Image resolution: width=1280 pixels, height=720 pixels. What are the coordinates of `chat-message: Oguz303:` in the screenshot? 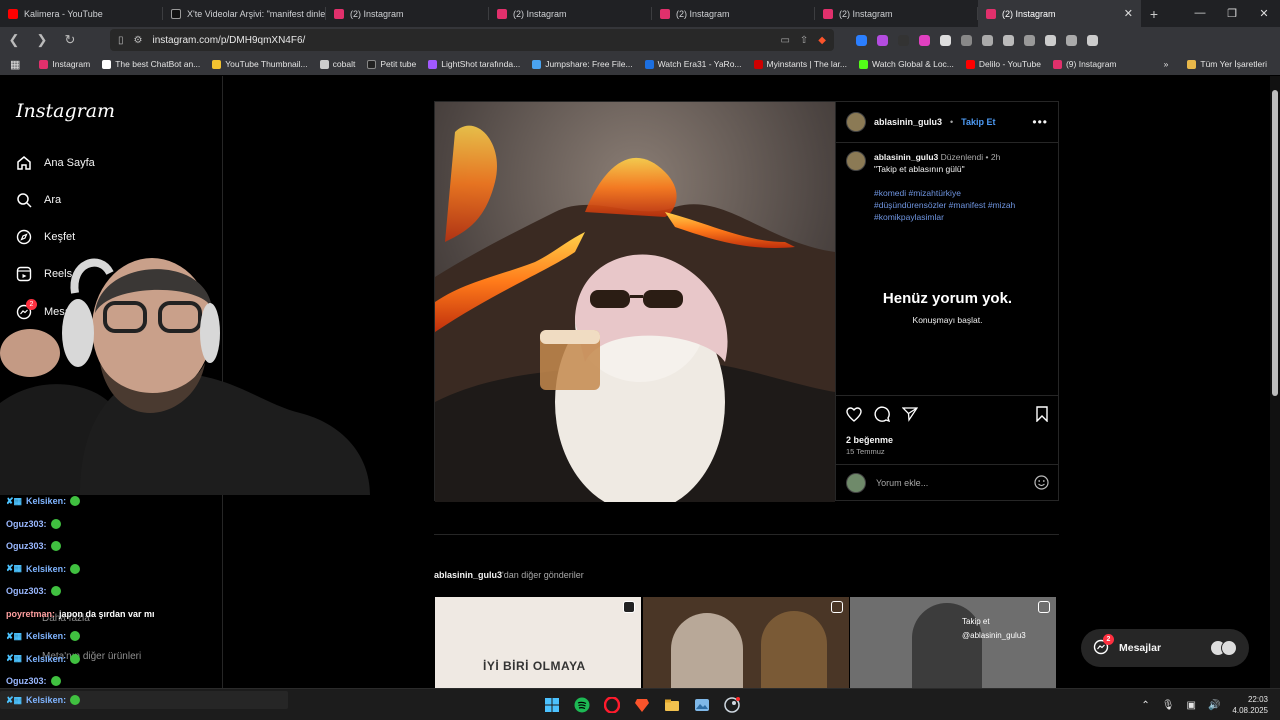 It's located at (116, 524).